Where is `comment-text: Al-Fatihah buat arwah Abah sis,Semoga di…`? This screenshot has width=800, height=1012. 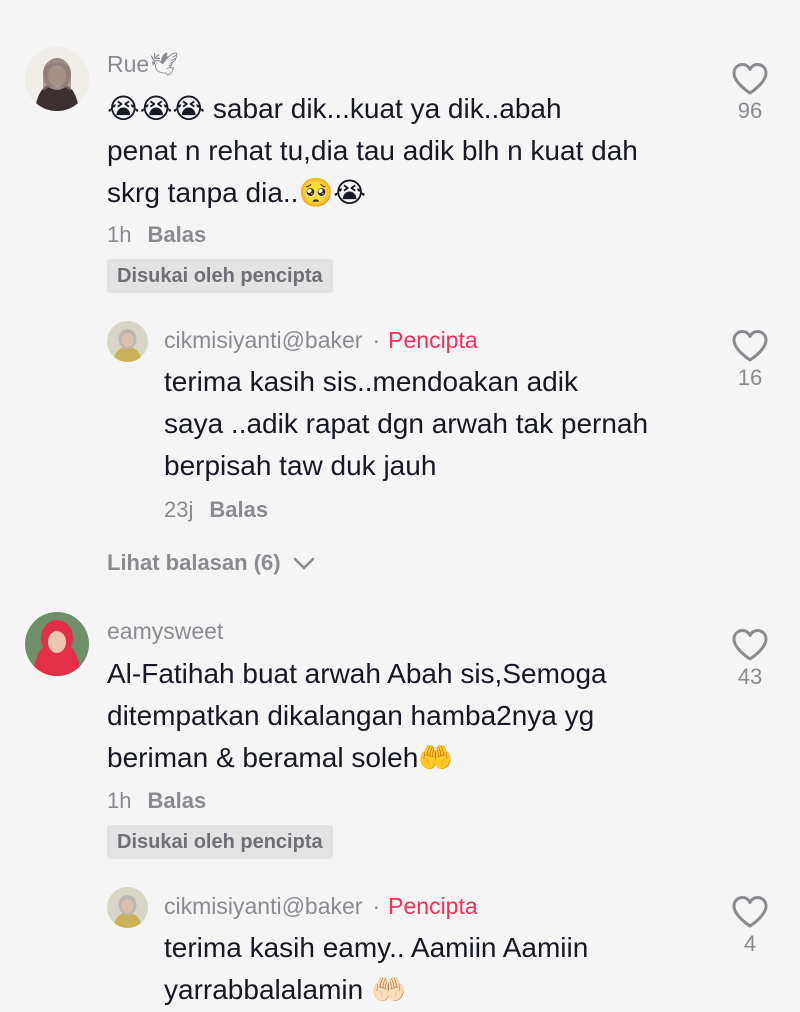 comment-text: Al-Fatihah buat arwah Abah sis,Semoga di… is located at coordinates (407, 716).